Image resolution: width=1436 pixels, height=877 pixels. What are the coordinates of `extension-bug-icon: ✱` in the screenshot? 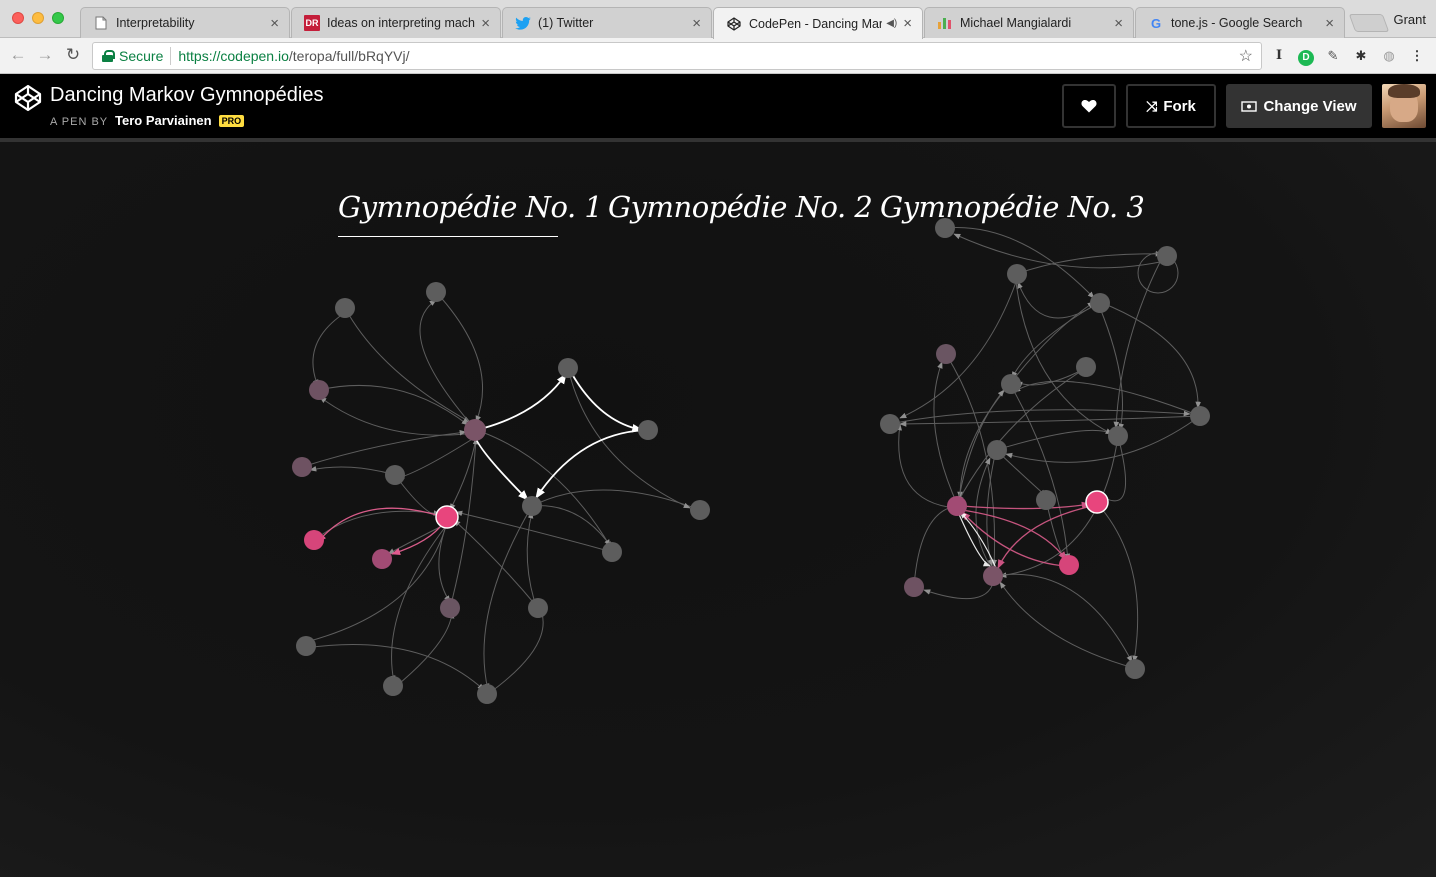 It's located at (1361, 56).